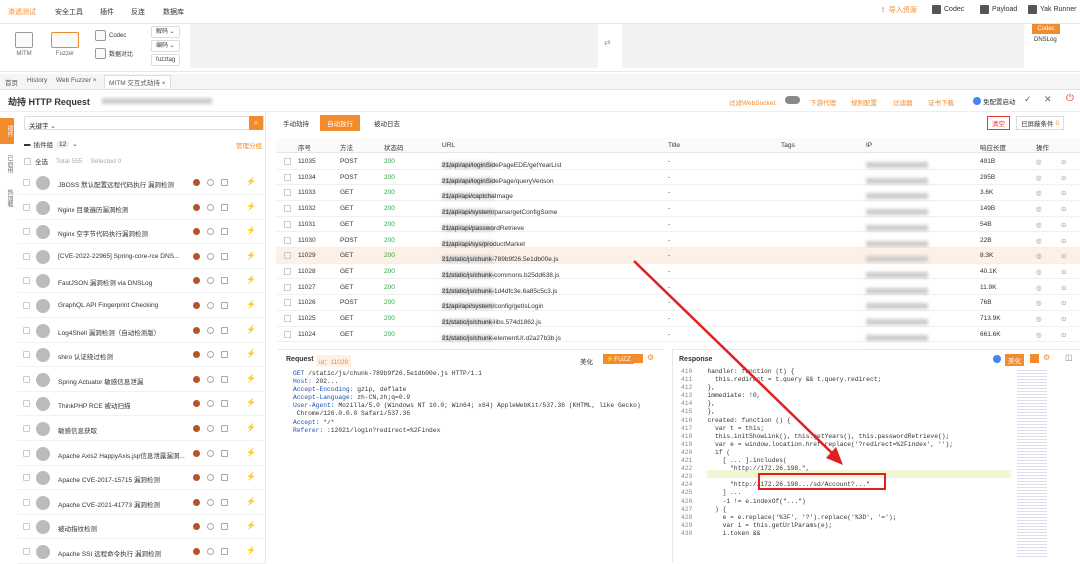 This screenshot has height=564, width=1080. Describe the element at coordinates (734, 358) in the screenshot. I see `arrow-line` at that location.